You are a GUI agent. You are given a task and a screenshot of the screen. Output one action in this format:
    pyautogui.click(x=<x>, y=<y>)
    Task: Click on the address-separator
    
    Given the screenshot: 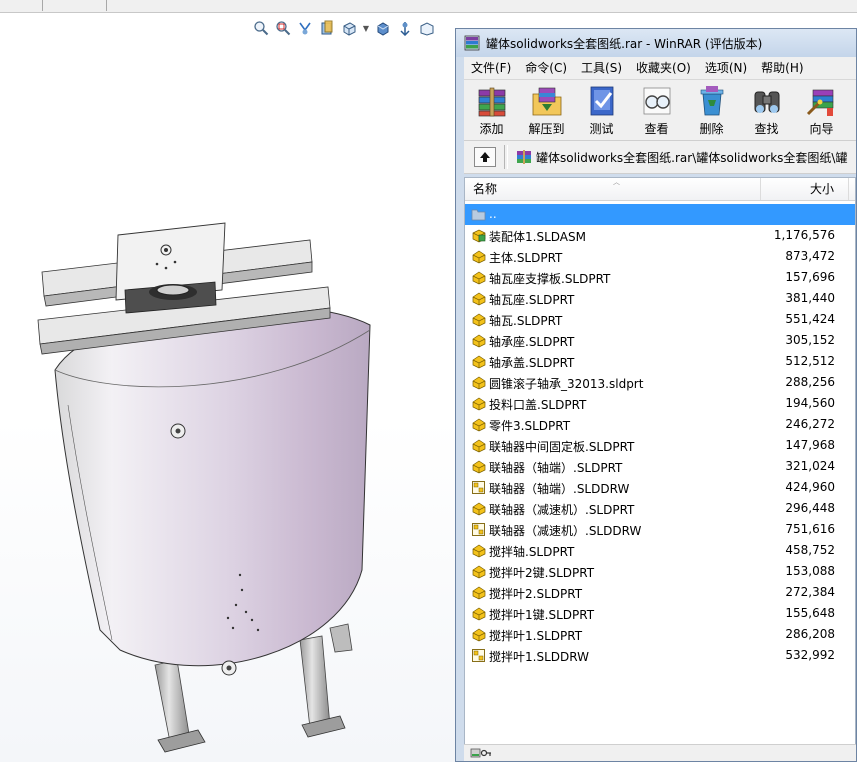 What is the action you would take?
    pyautogui.click(x=506, y=157)
    